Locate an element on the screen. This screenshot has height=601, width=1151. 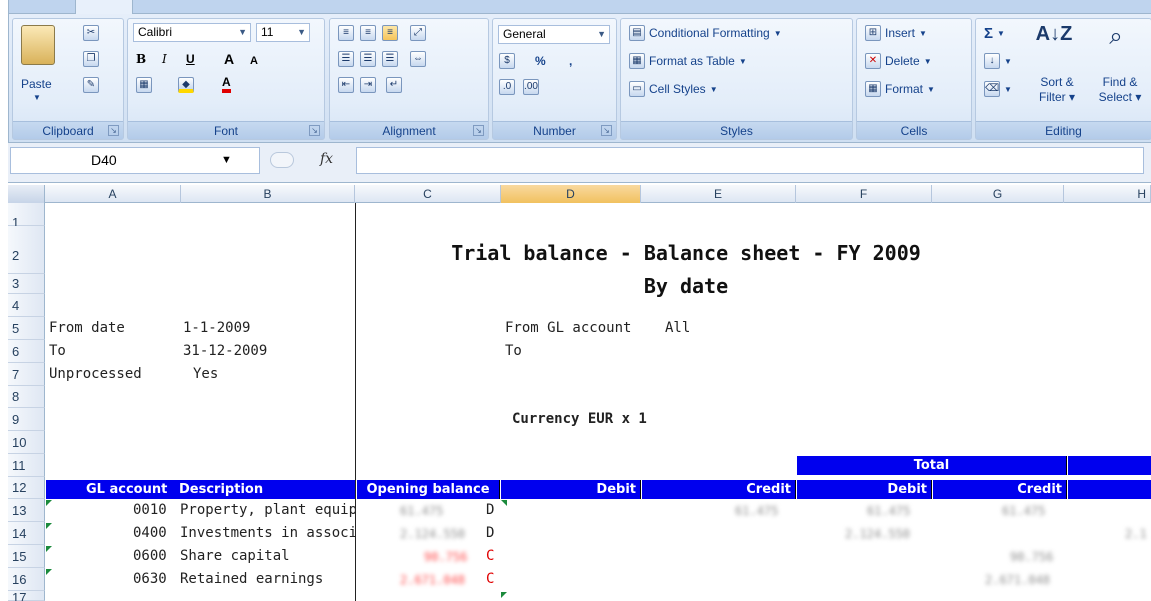
binoculars-icon: ⌕ is located at coordinates (1116, 40).